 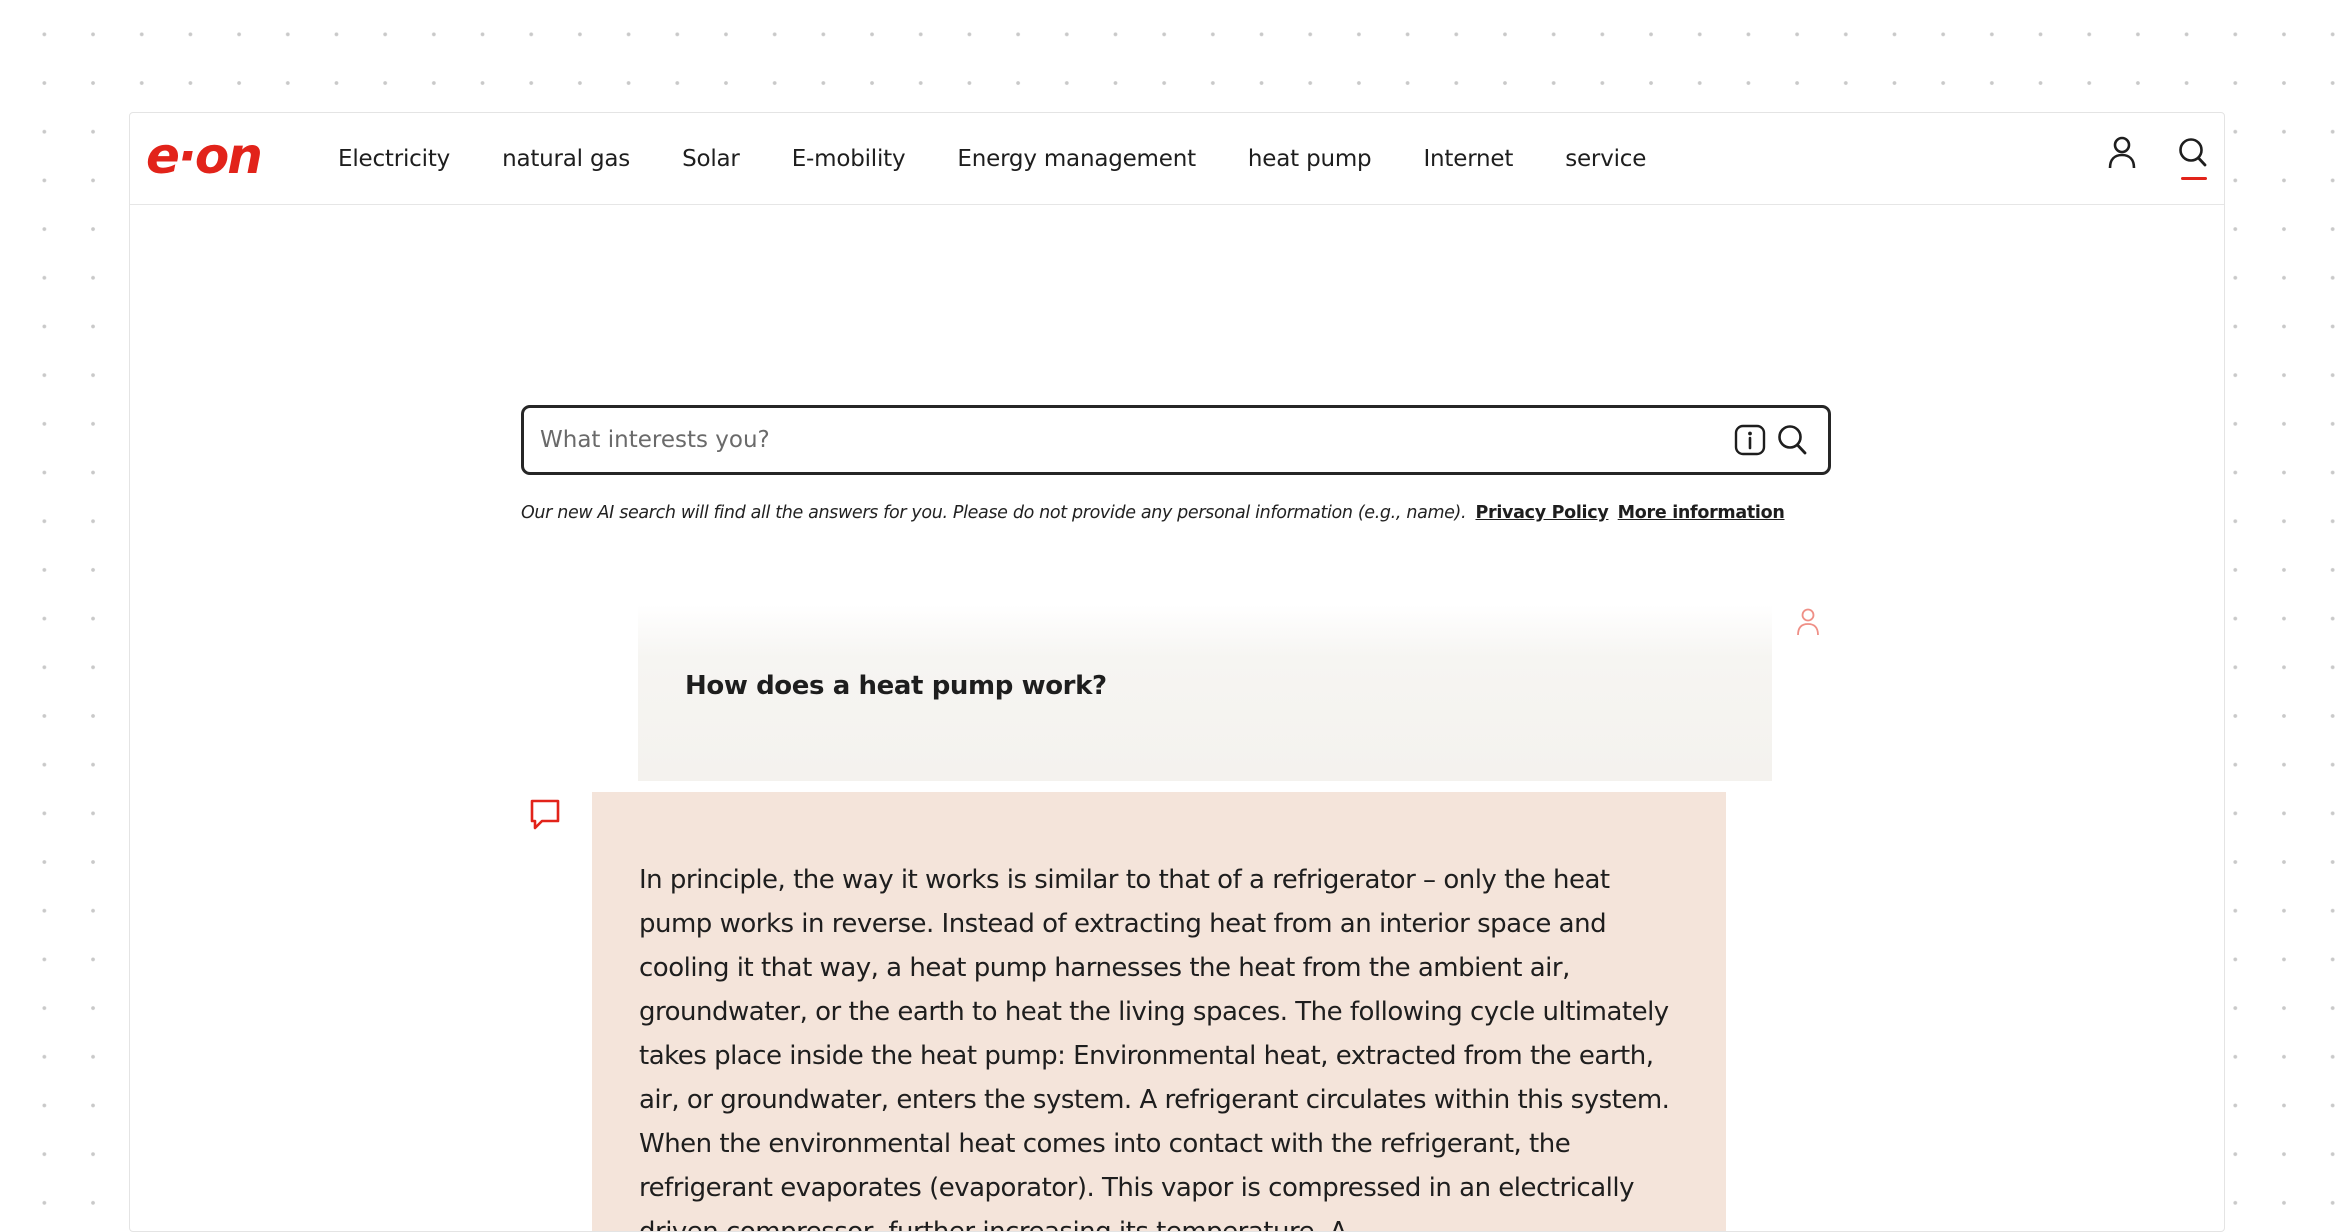 I want to click on chat-bubble-icon, so click(x=545, y=814).